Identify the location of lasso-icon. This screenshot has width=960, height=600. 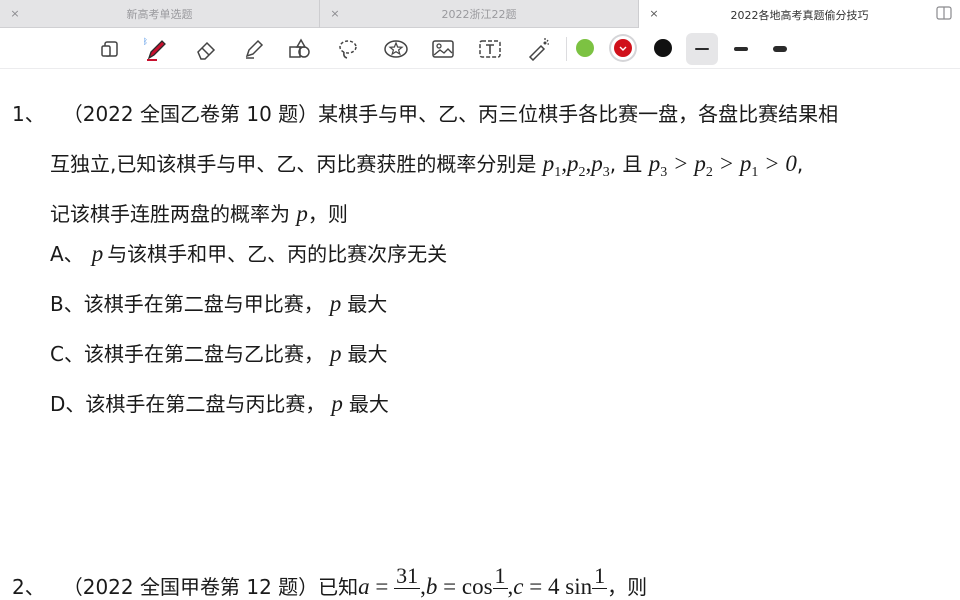
(348, 49).